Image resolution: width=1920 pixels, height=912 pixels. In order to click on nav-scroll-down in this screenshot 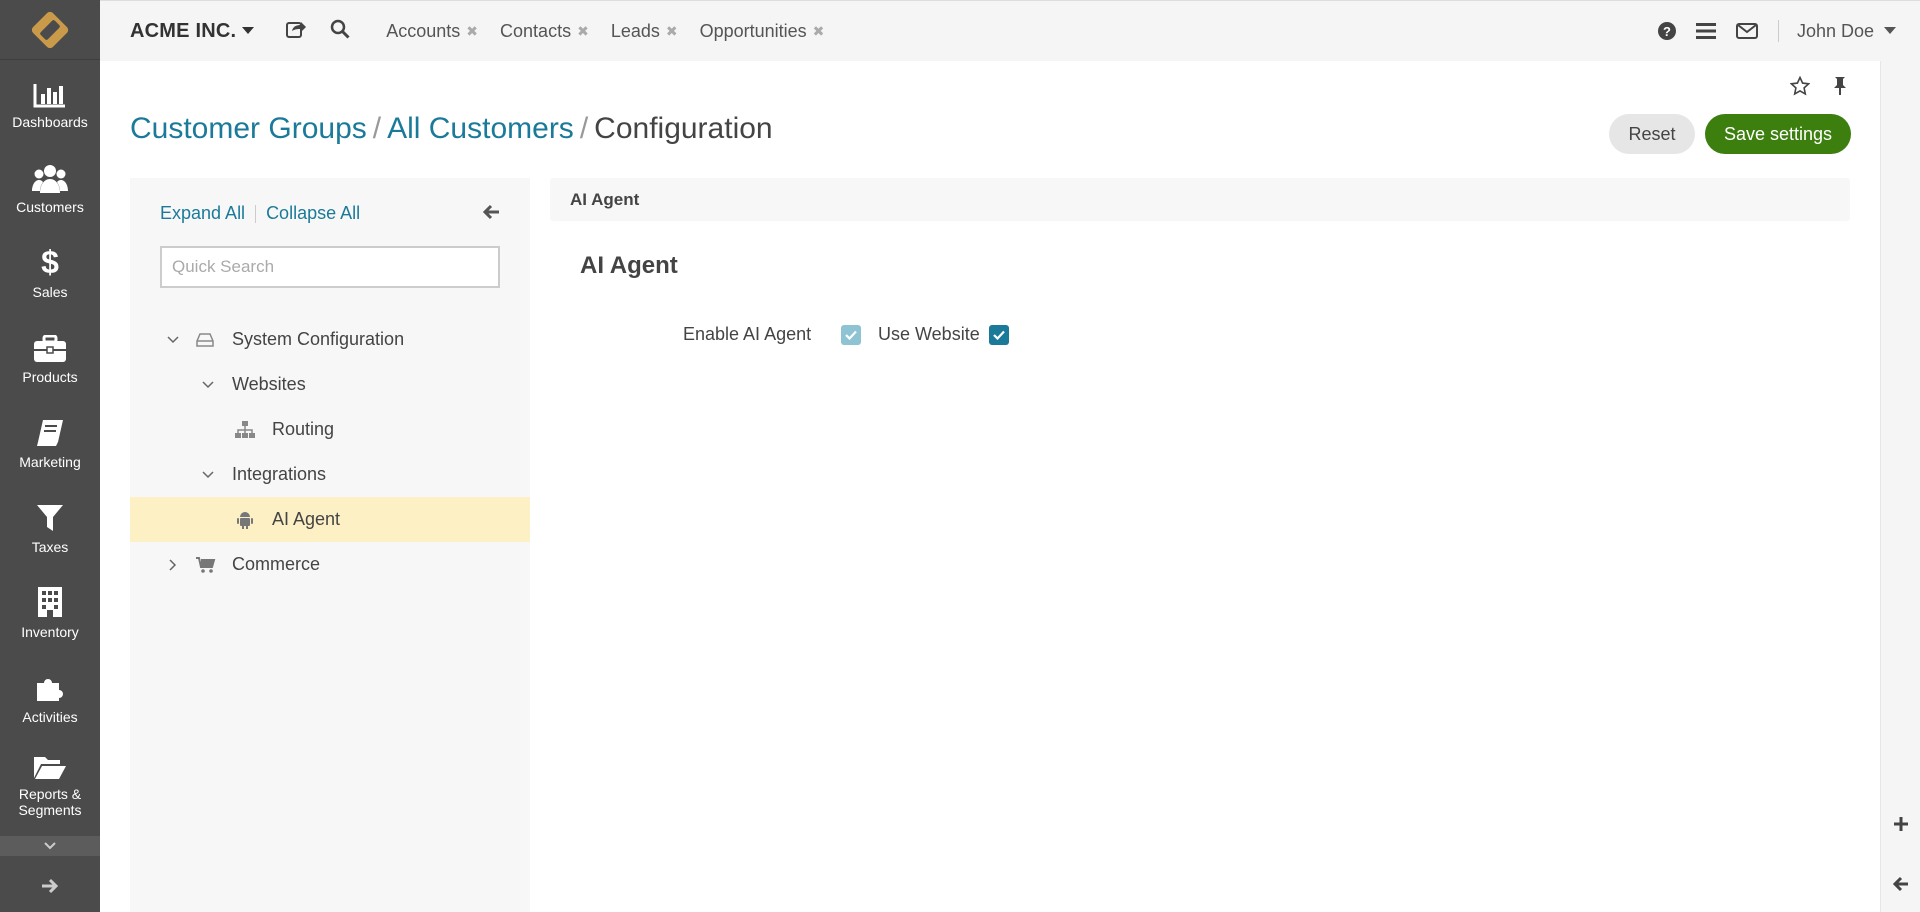, I will do `click(50, 846)`.